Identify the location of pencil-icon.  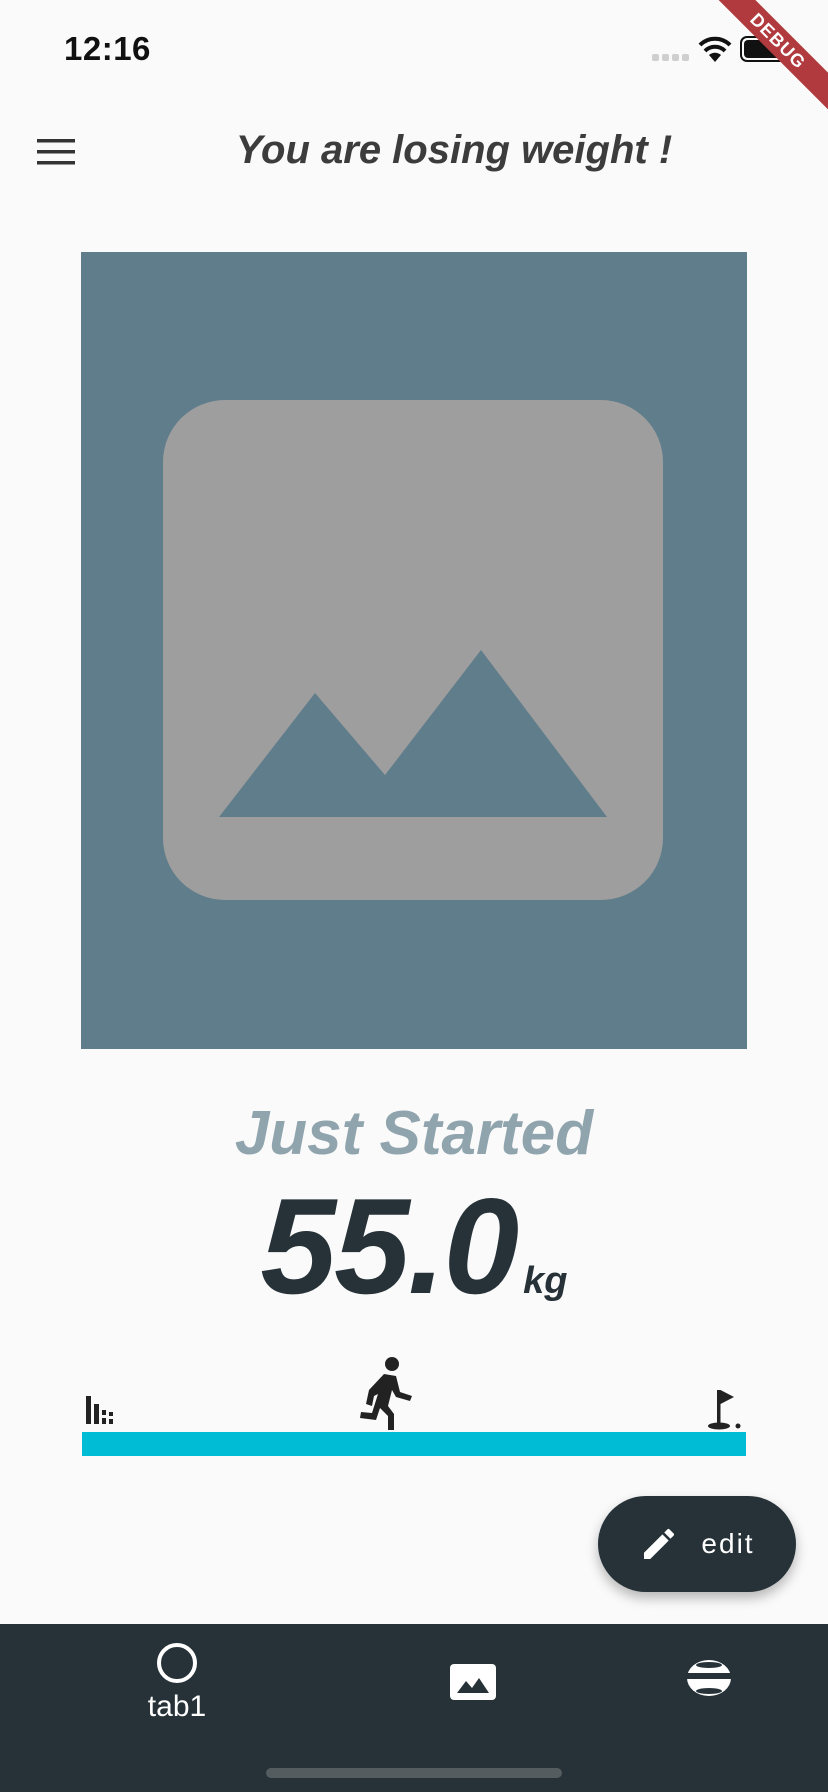
(659, 1543).